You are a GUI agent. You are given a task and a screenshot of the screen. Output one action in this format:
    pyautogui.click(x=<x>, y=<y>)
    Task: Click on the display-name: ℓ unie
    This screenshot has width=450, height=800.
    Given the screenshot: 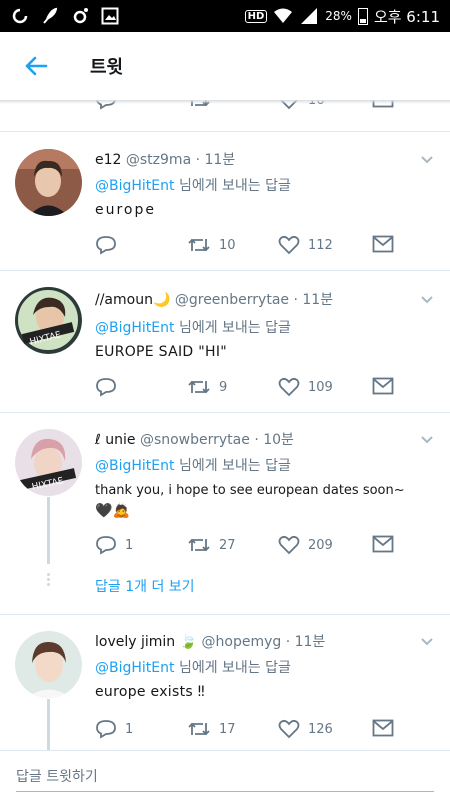 What is the action you would take?
    pyautogui.click(x=115, y=440)
    